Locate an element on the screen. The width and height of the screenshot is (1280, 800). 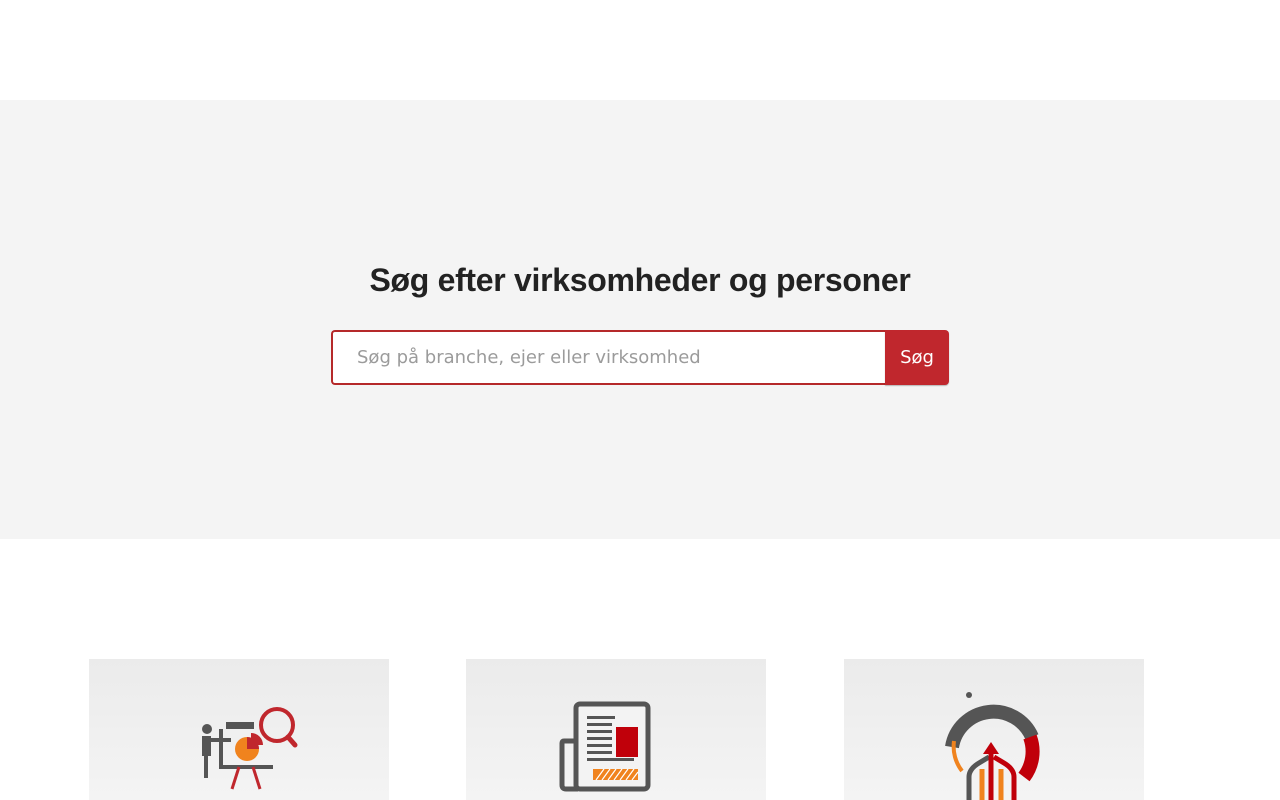
presentation-analysis-icon is located at coordinates (250, 748).